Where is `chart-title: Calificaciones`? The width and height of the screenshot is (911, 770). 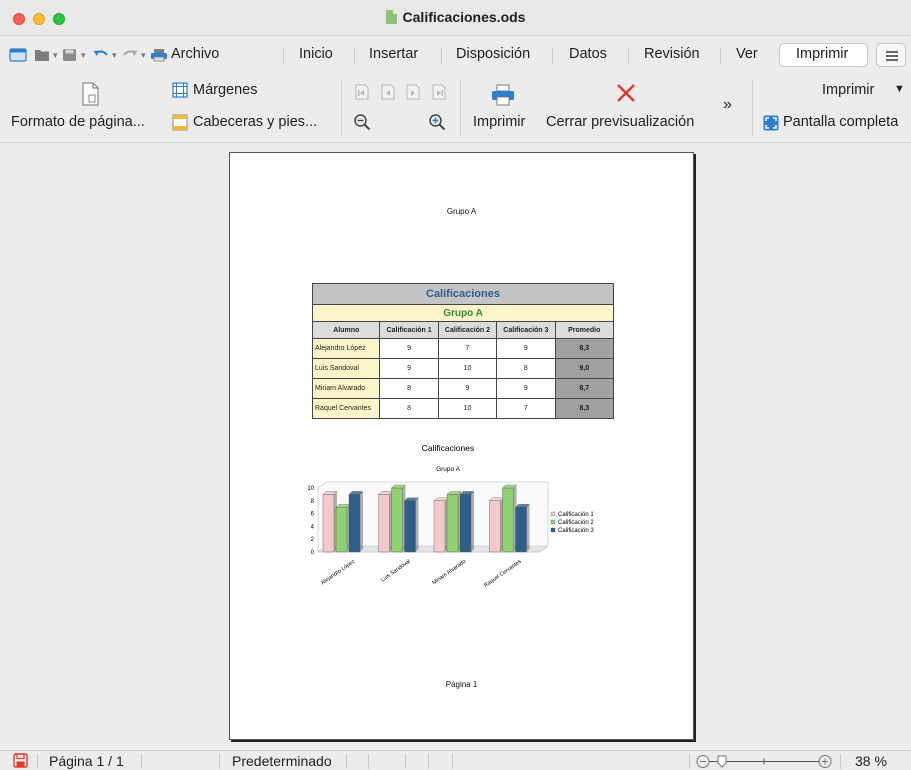 chart-title: Calificaciones is located at coordinates (448, 448).